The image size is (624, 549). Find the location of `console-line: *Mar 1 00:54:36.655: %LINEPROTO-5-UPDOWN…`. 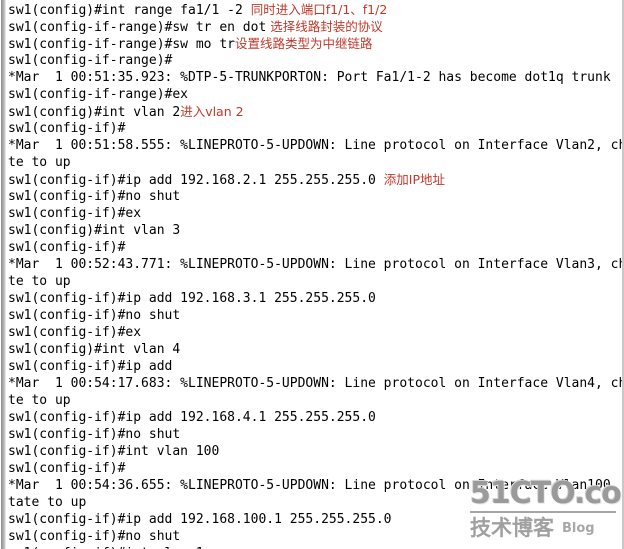

console-line: *Mar 1 00:54:36.655: %LINEPROTO-5-UPDOWN… is located at coordinates (313, 485).